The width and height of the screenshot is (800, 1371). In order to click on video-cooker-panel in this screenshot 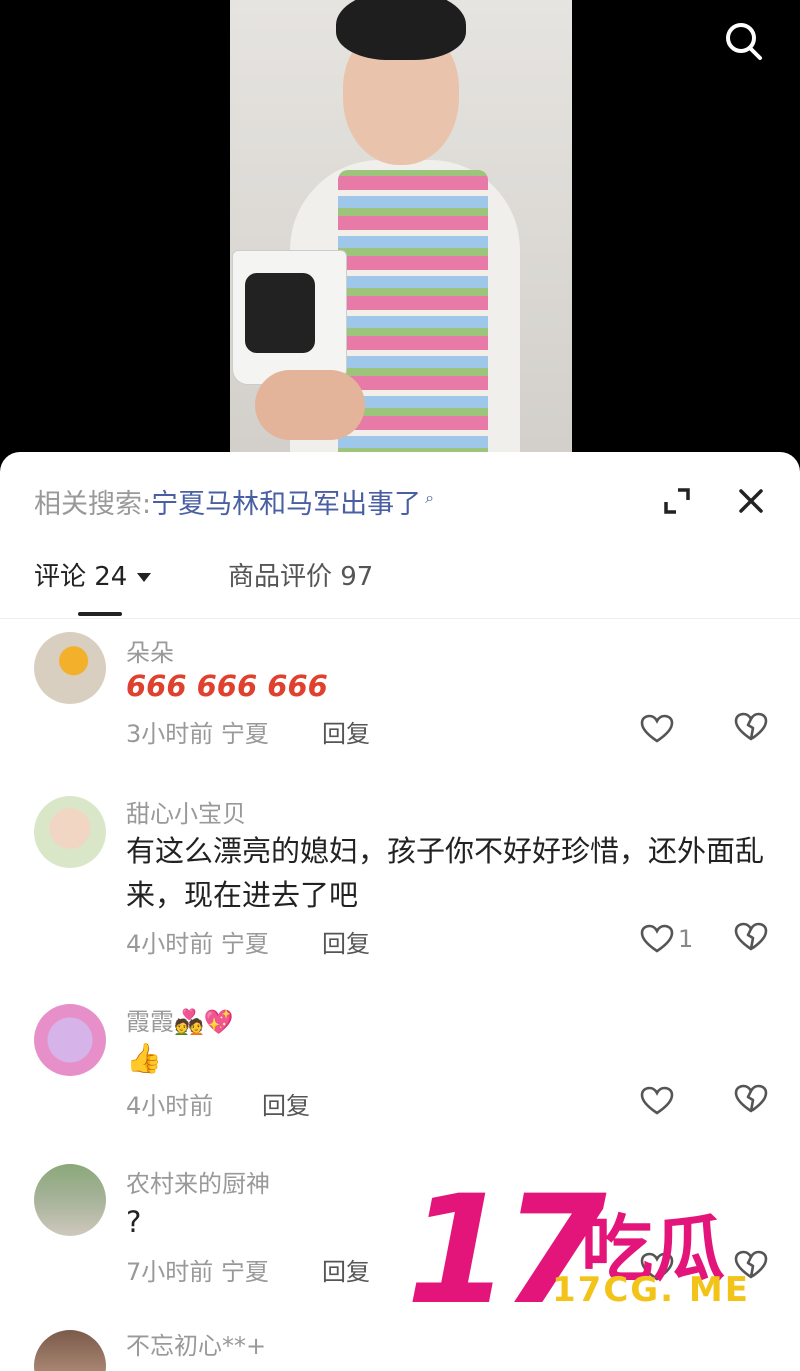, I will do `click(280, 313)`.